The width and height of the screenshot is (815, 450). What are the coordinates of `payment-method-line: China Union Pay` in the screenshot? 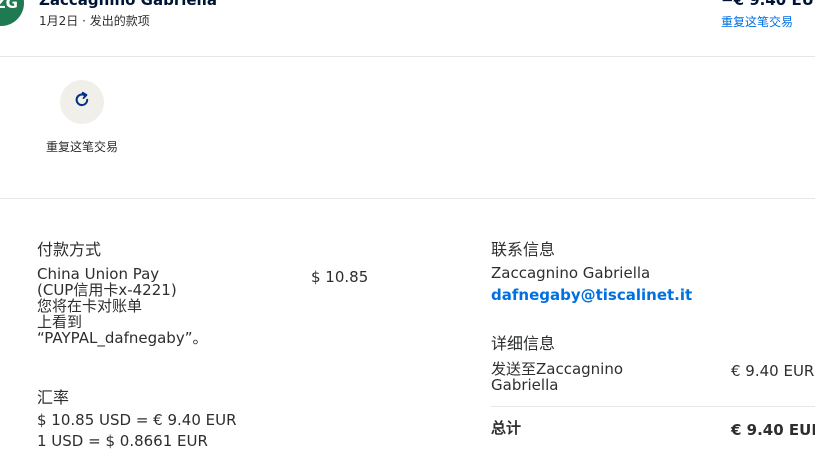 It's located at (98, 274).